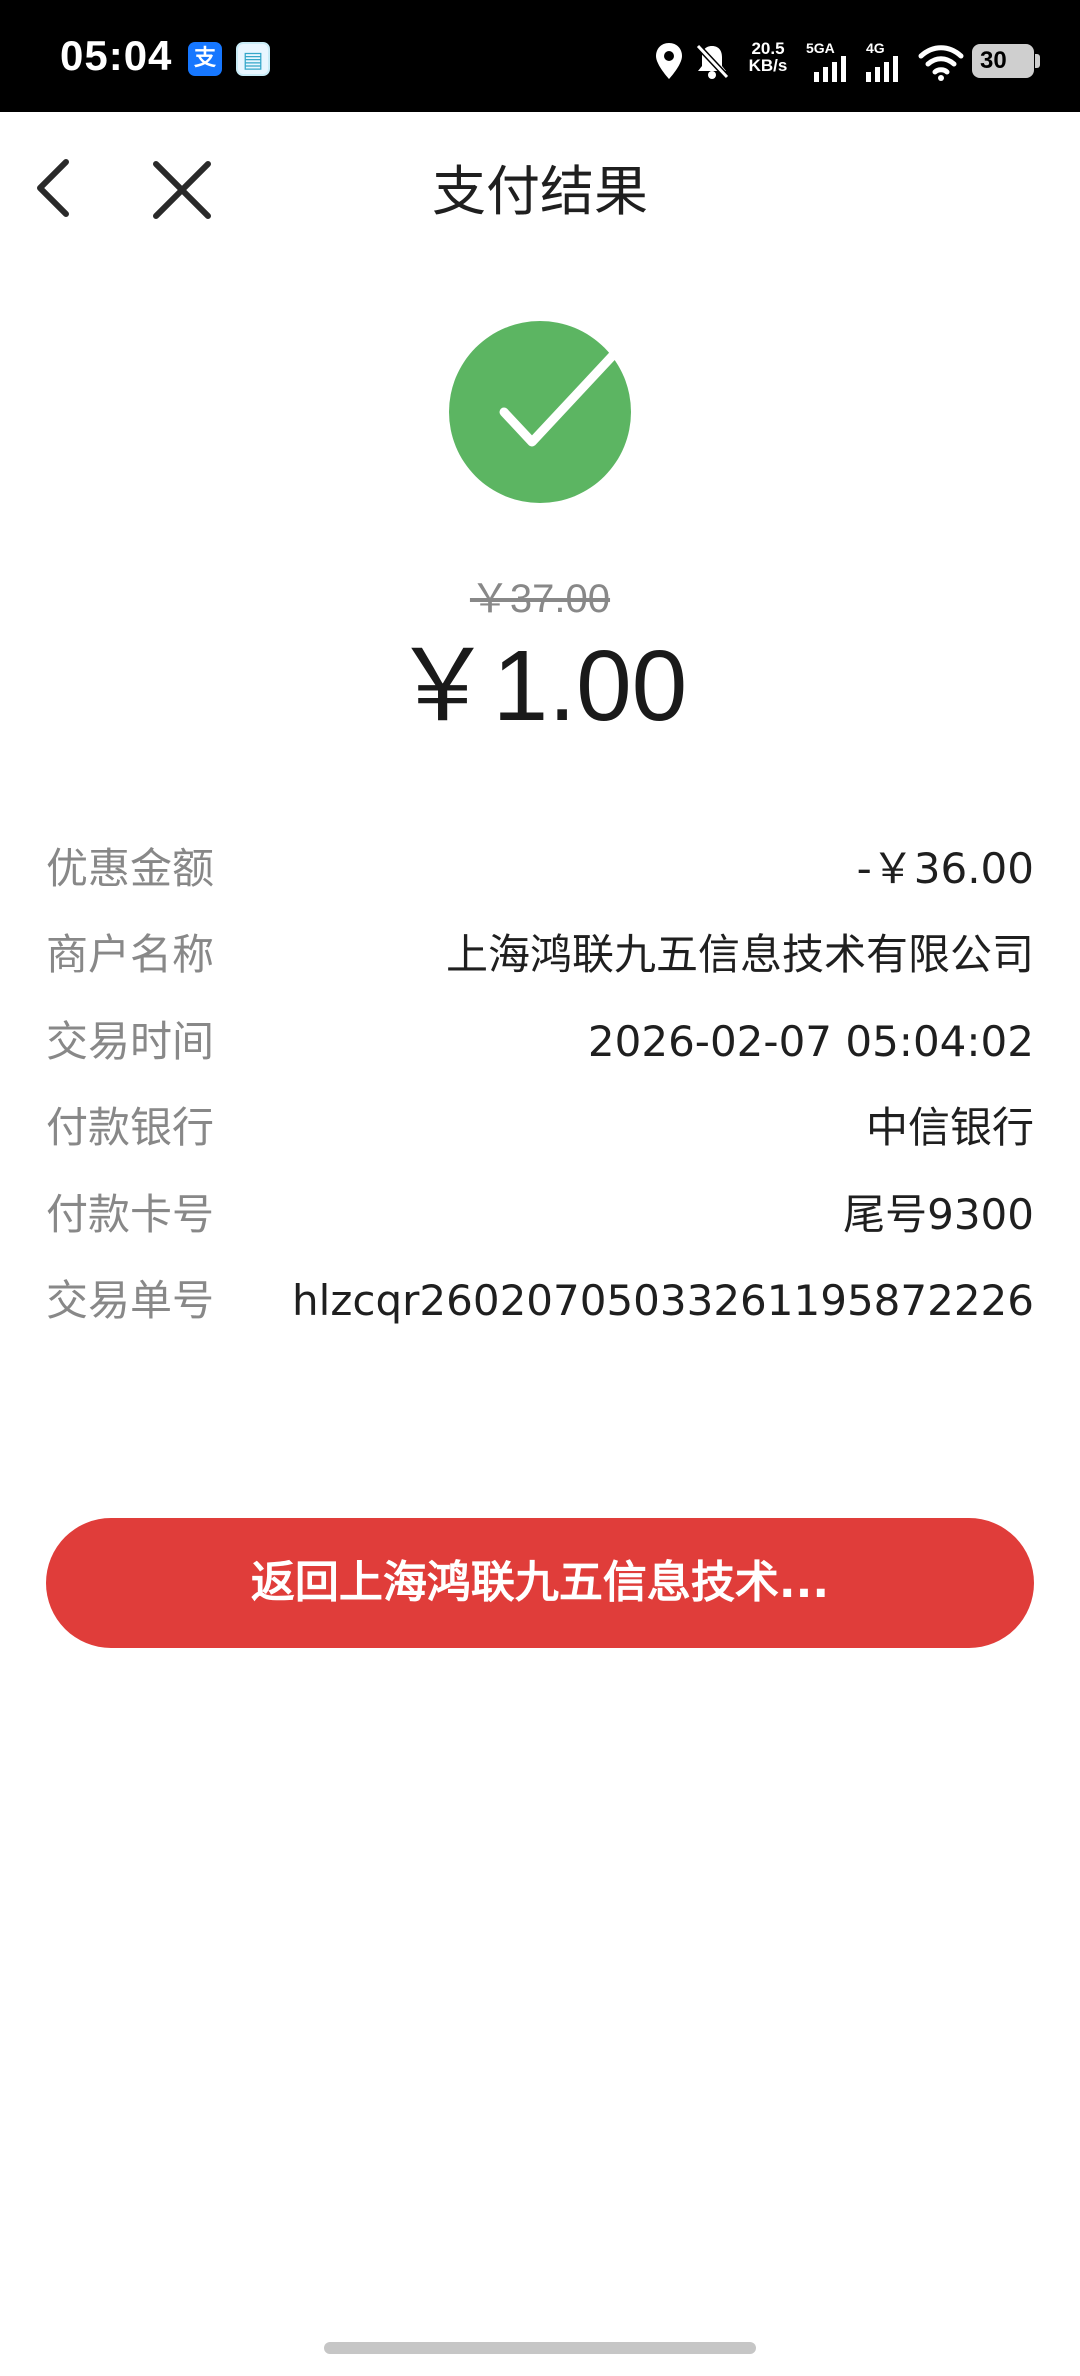  I want to click on detail-row-discount: 优惠金额 -￥36.00, so click(540, 873).